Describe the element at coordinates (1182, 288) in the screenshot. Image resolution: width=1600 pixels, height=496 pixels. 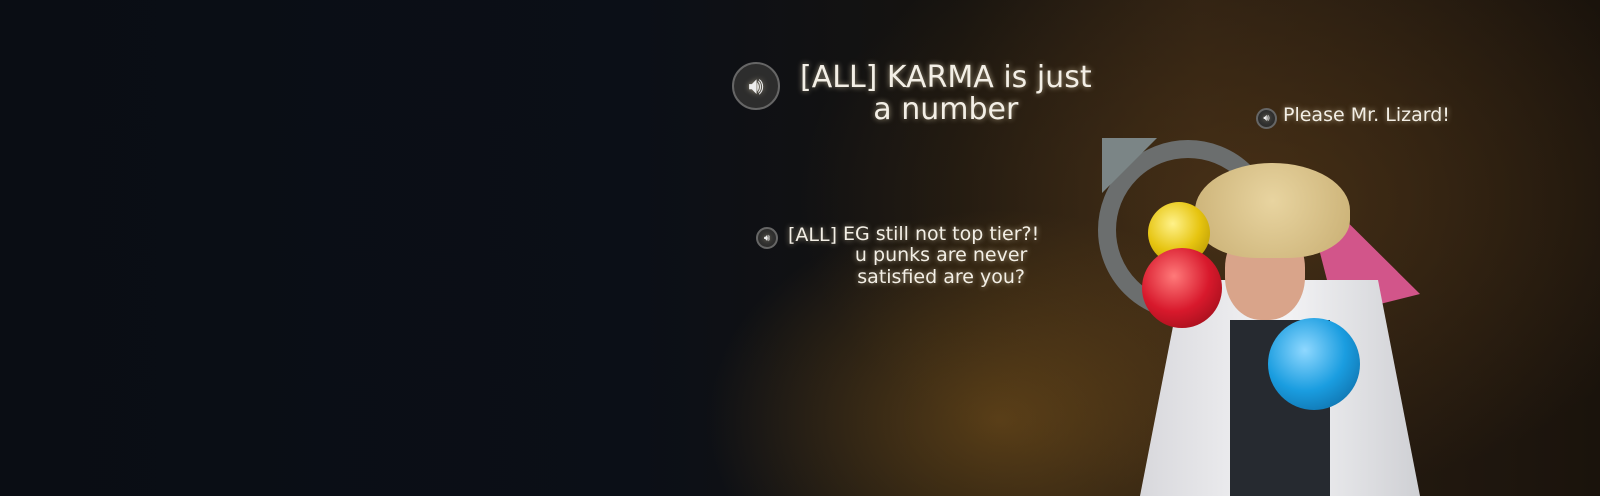
I see `red-balloon` at that location.